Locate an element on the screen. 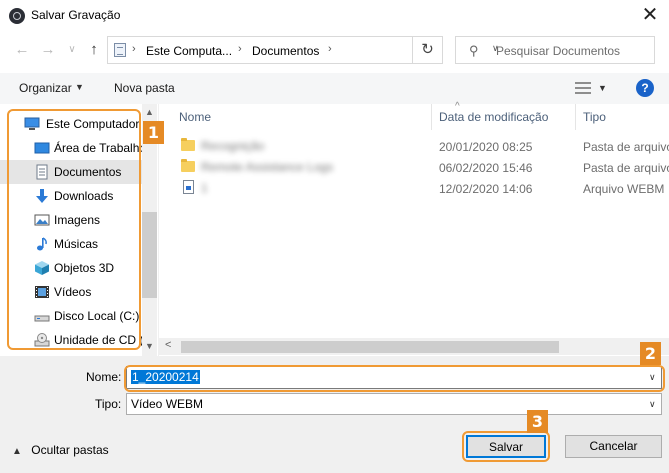 This screenshot has width=669, height=473. search-placeholder: Pesquisar Documentos is located at coordinates (558, 51).